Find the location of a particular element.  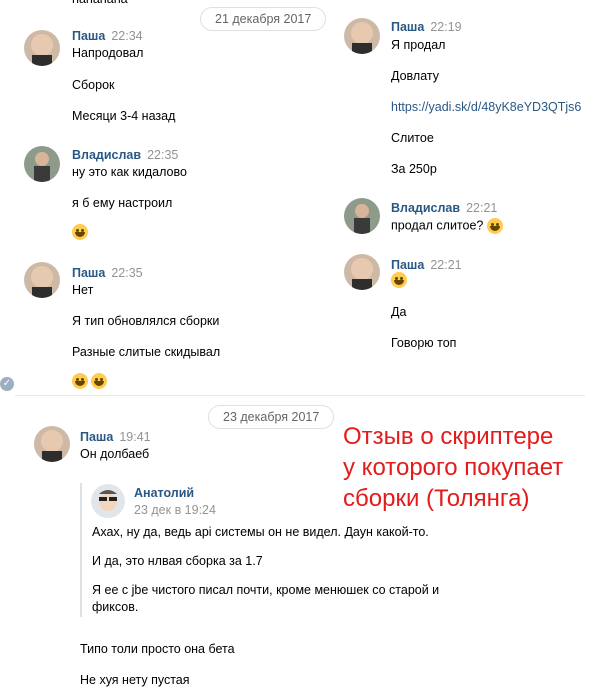

sender-name: Паша 22:34 is located at coordinates (107, 36).